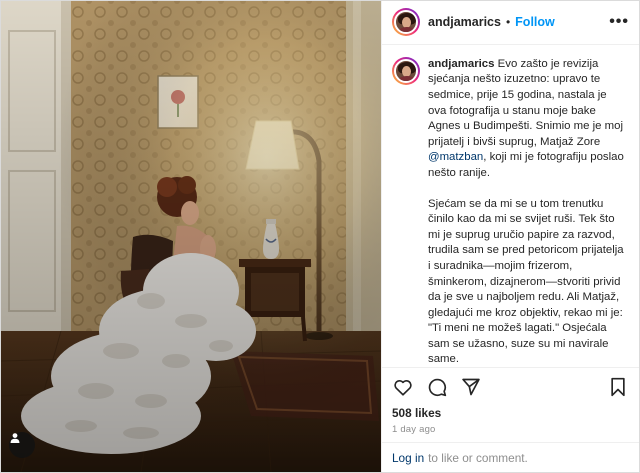 The width and height of the screenshot is (640, 473). Describe the element at coordinates (455, 157) in the screenshot. I see `mention-link: @matzban` at that location.